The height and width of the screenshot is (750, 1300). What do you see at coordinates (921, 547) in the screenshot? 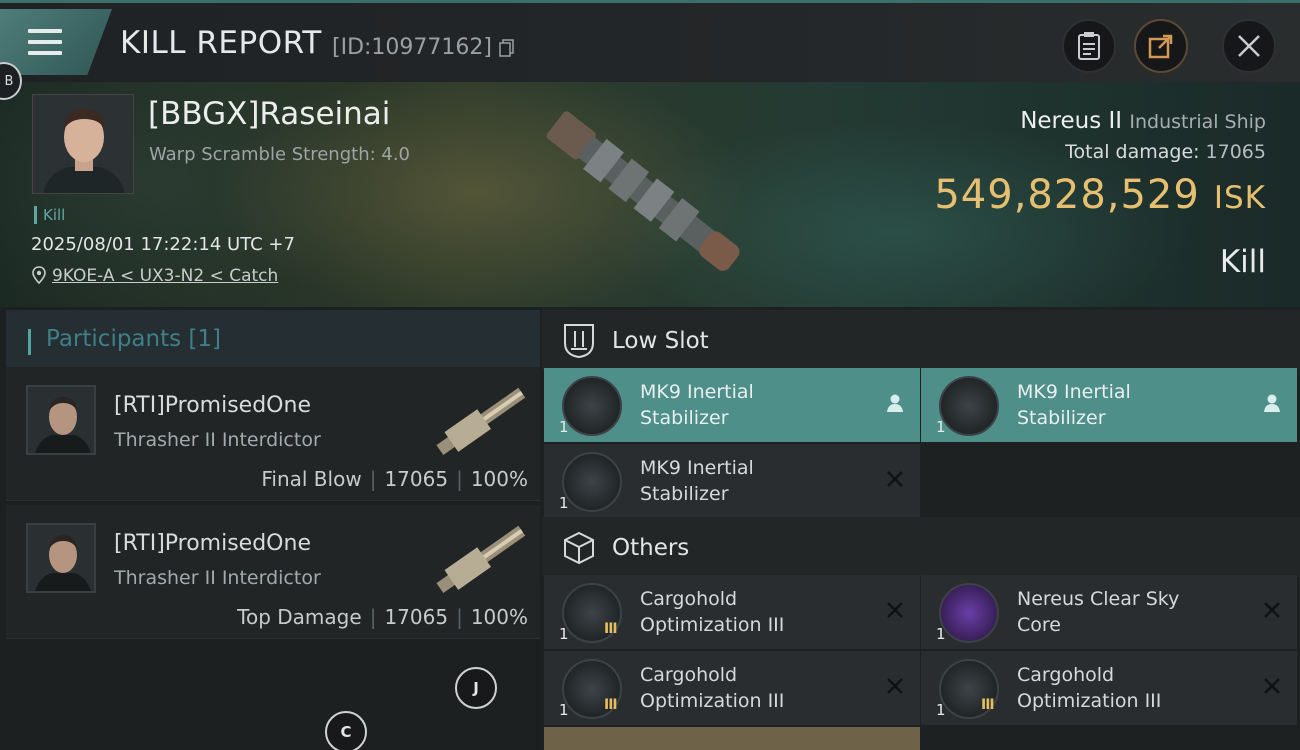
I see `others-header: Others` at bounding box center [921, 547].